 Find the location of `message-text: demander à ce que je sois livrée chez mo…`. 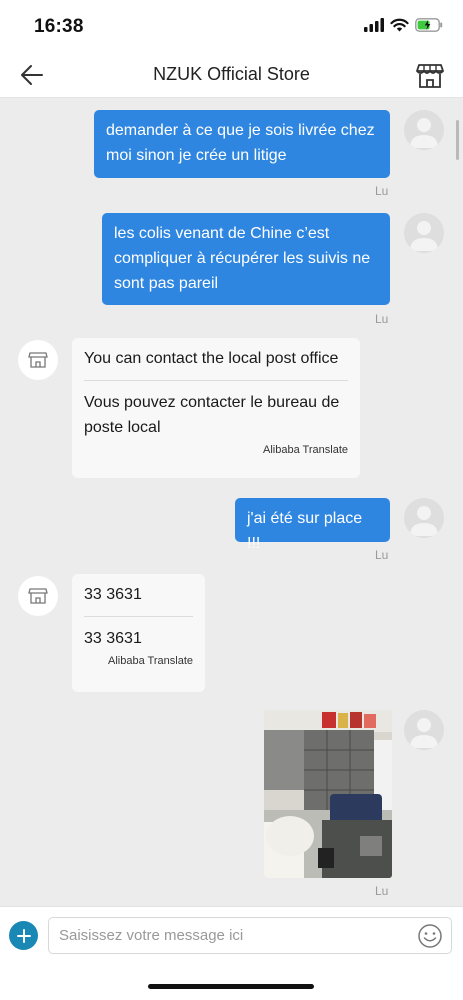

message-text: demander à ce que je sois livrée chez mo… is located at coordinates (240, 143).